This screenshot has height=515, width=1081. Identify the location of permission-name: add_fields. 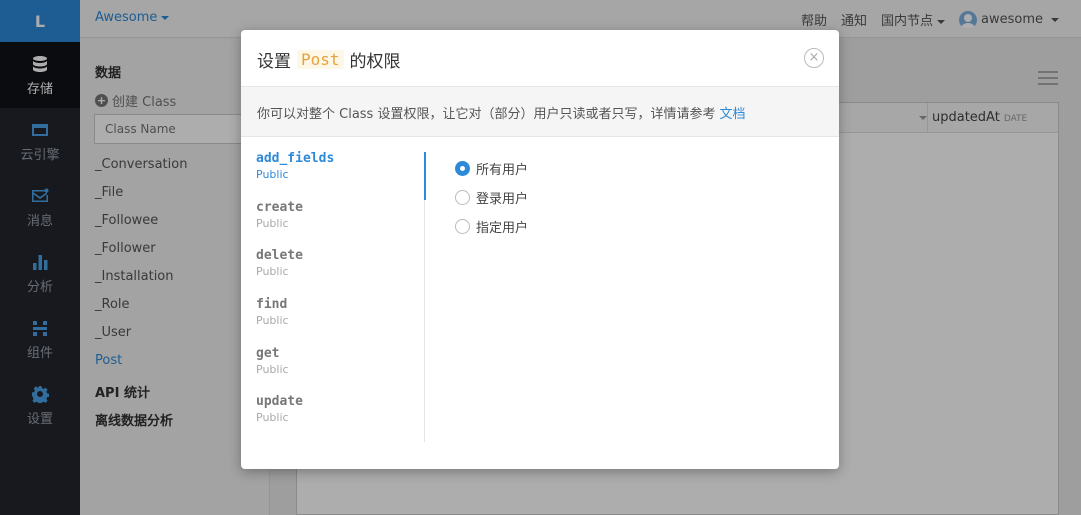
(295, 158).